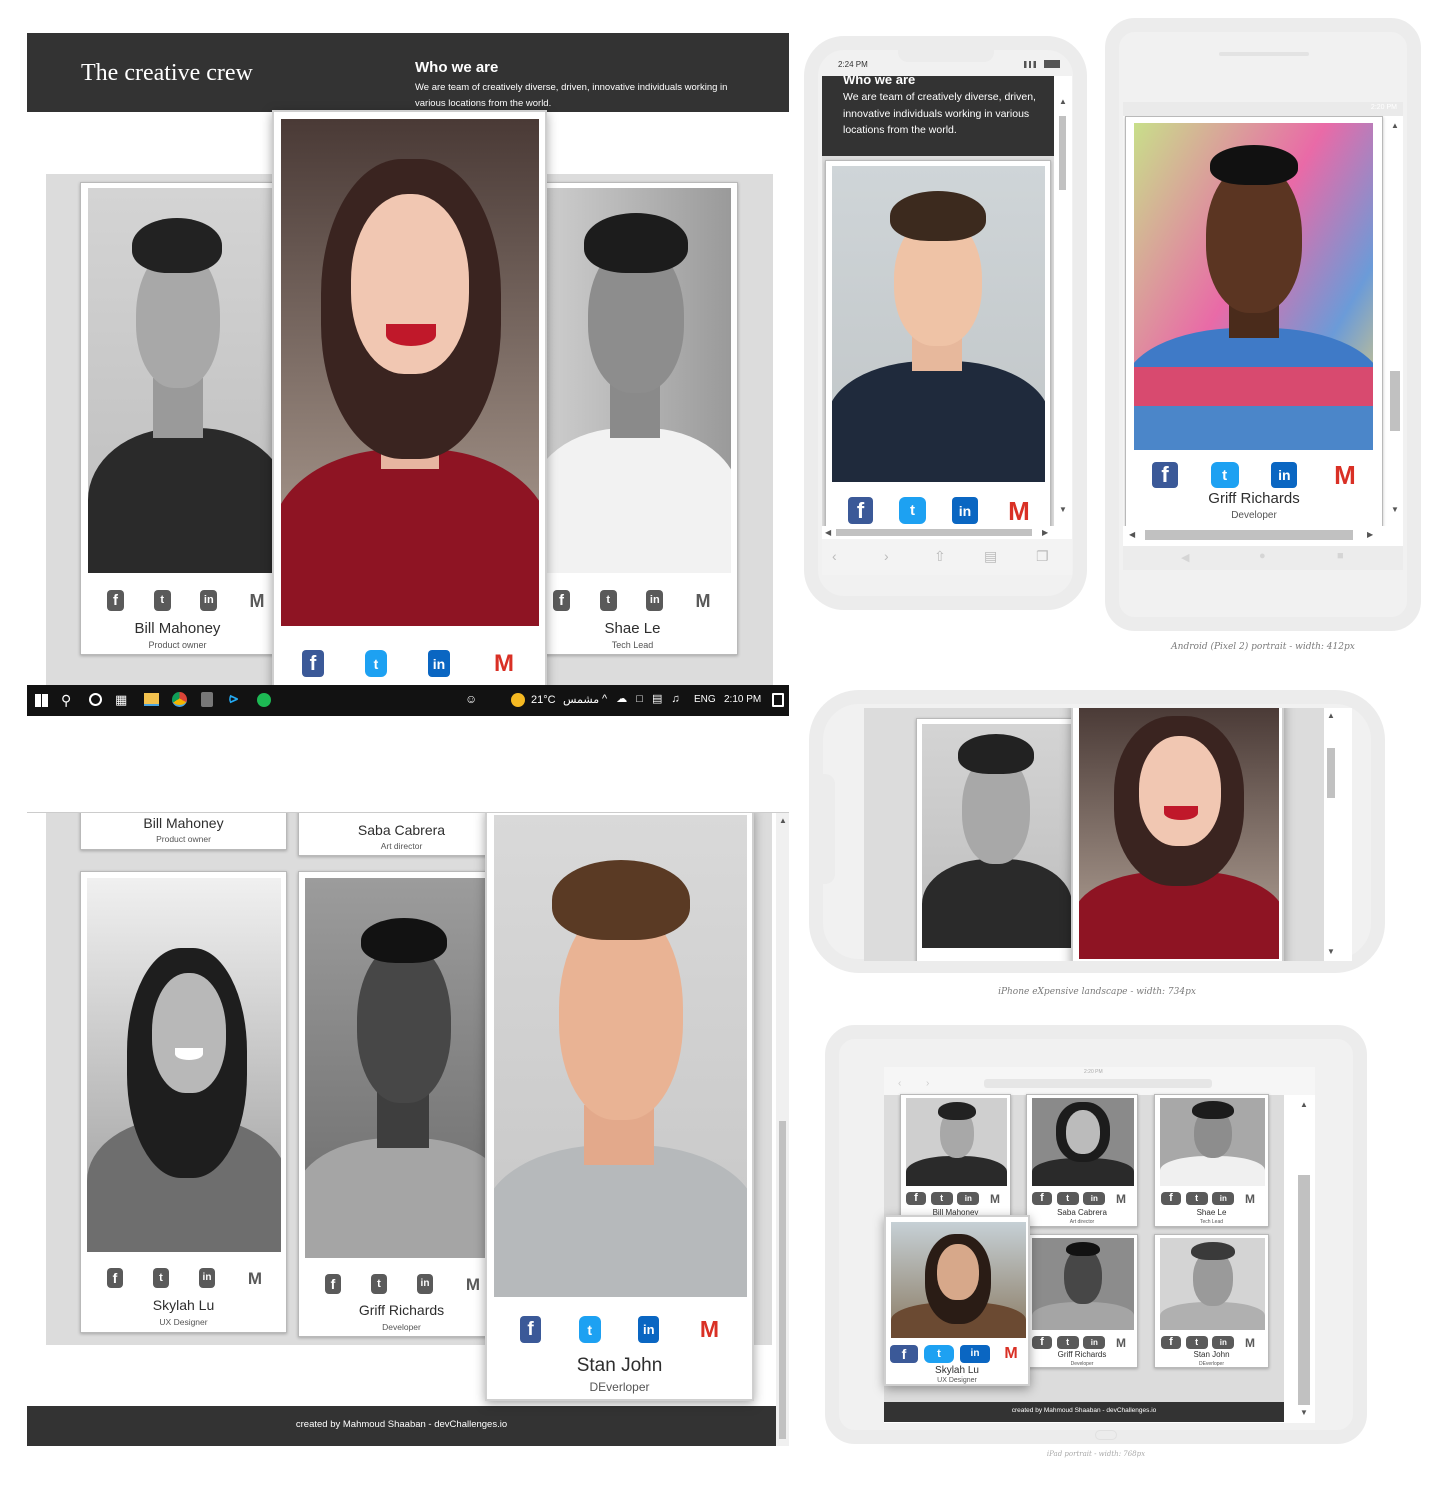 The width and height of the screenshot is (1440, 1498). I want to click on ipad-home-button, so click(1106, 1435).